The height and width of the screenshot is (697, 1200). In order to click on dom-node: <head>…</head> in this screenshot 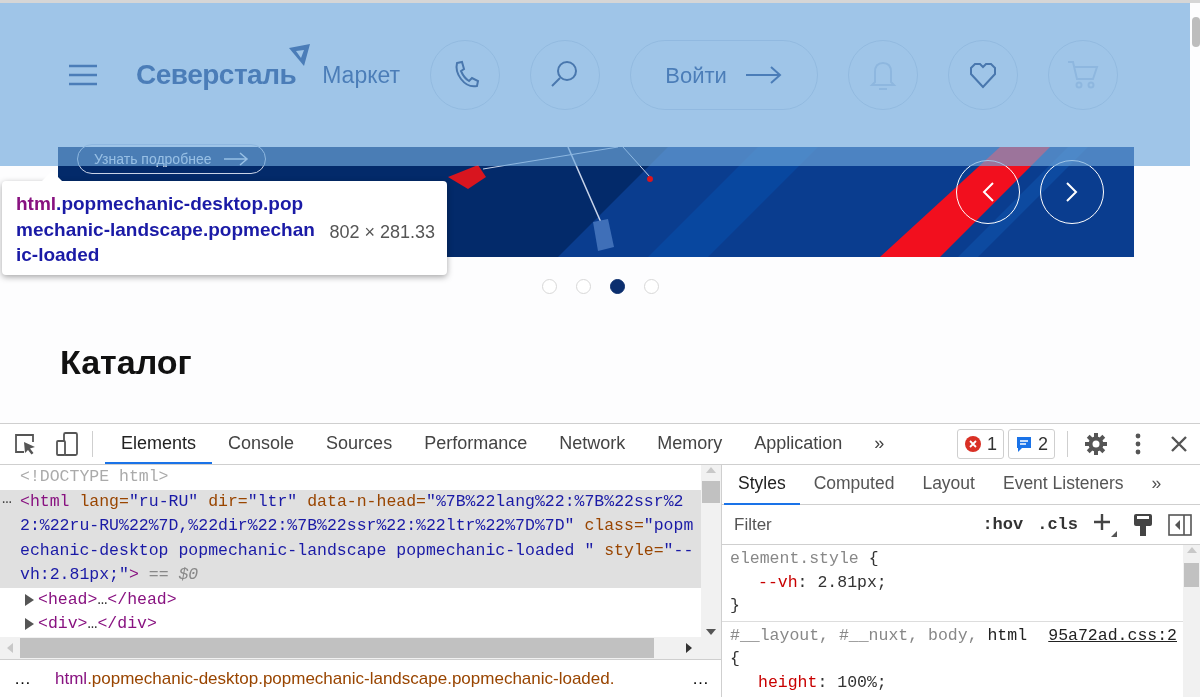, I will do `click(351, 599)`.